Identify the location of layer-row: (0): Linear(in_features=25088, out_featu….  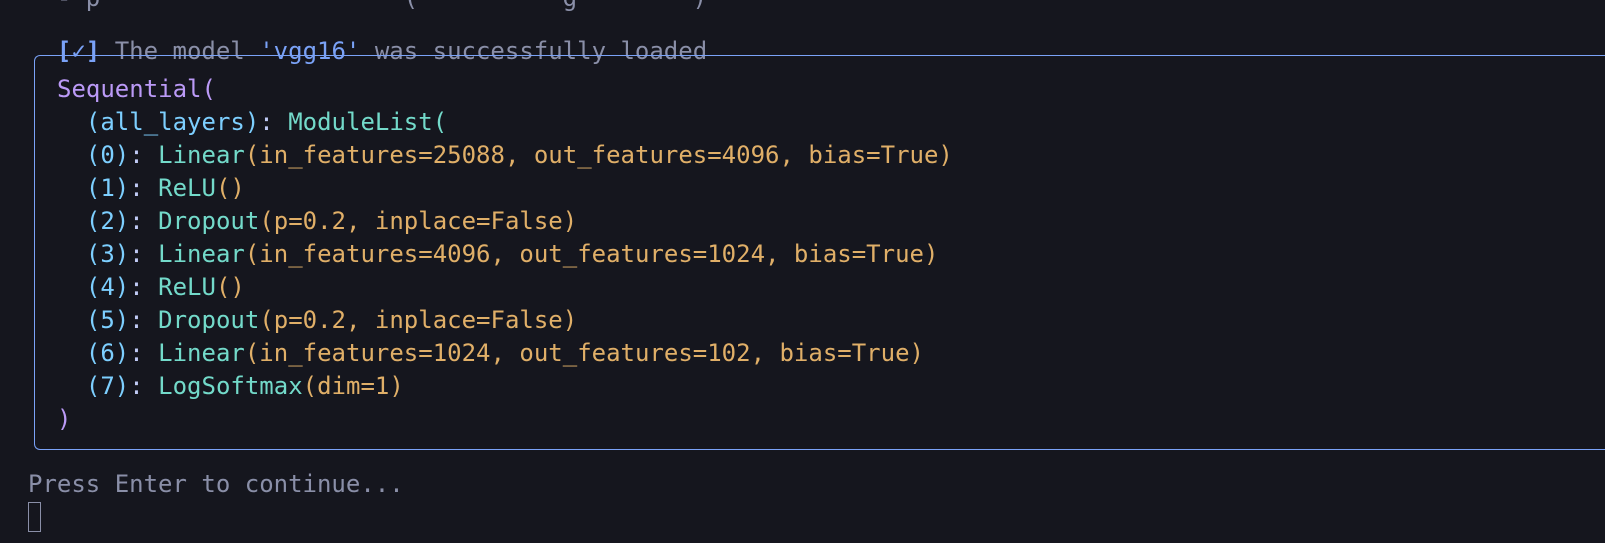
(505, 155).